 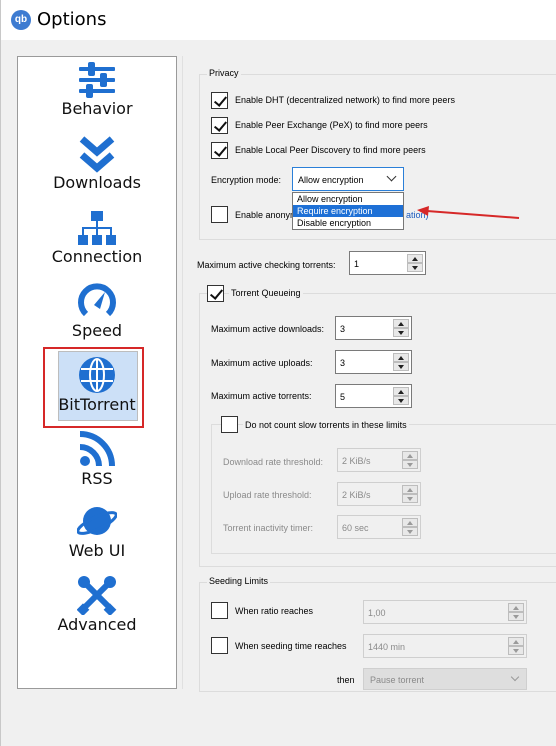 I want to click on inactivity-timer-spinbox: 60 sec, so click(x=379, y=527).